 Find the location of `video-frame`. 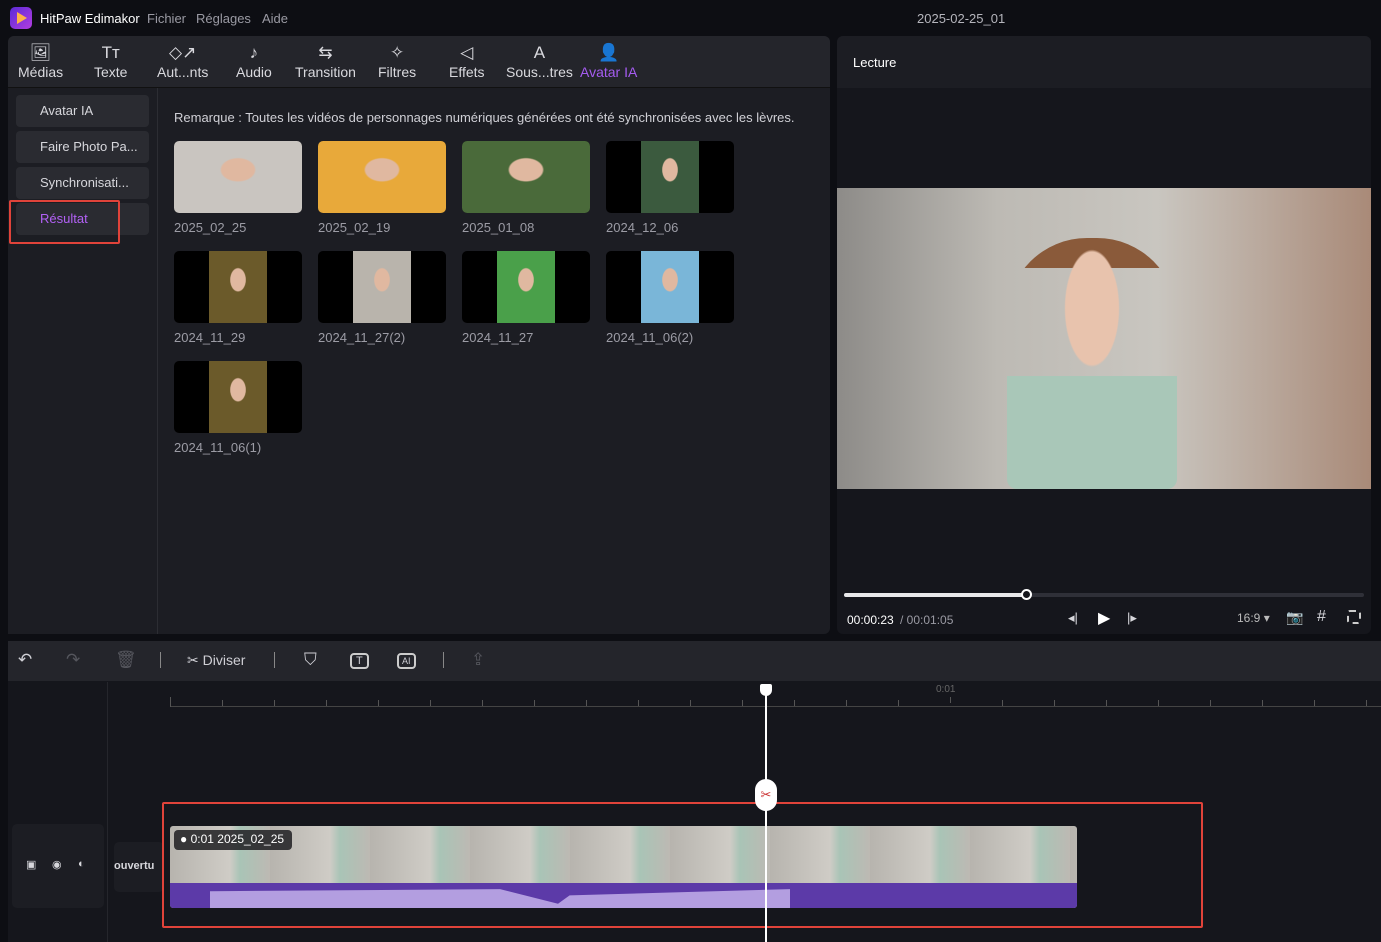

video-frame is located at coordinates (1104, 338).